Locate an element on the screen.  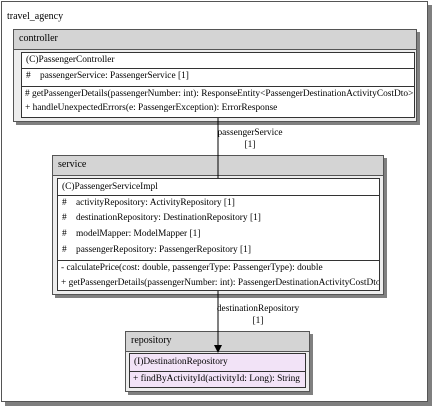
connector-lines is located at coordinates (218, 235).